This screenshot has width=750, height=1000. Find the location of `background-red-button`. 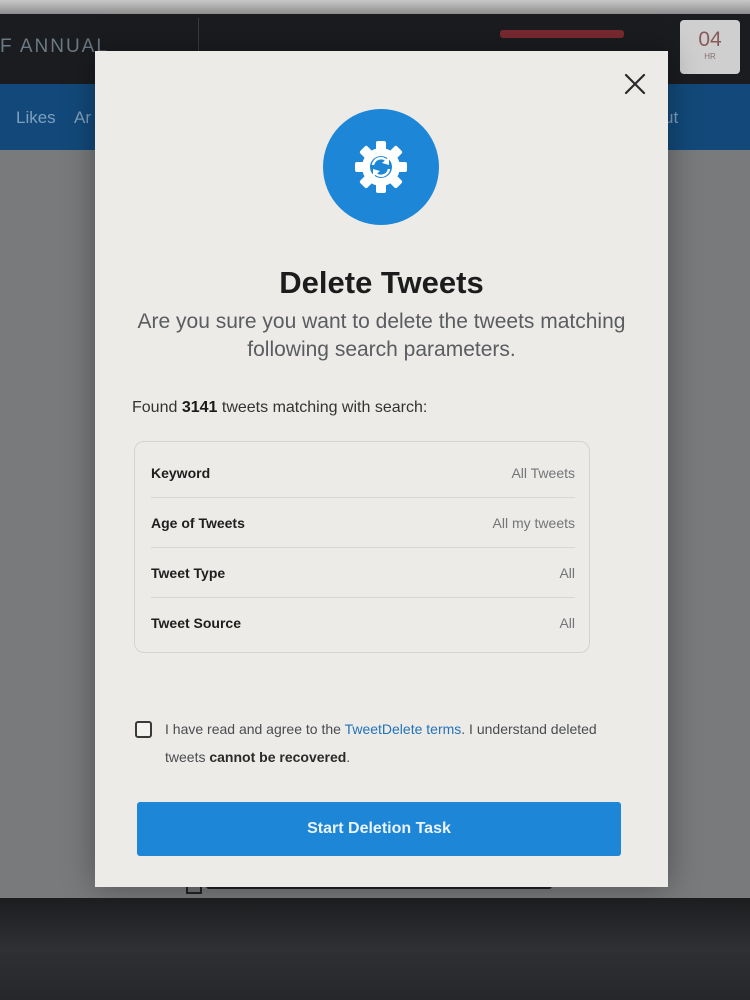

background-red-button is located at coordinates (562, 34).